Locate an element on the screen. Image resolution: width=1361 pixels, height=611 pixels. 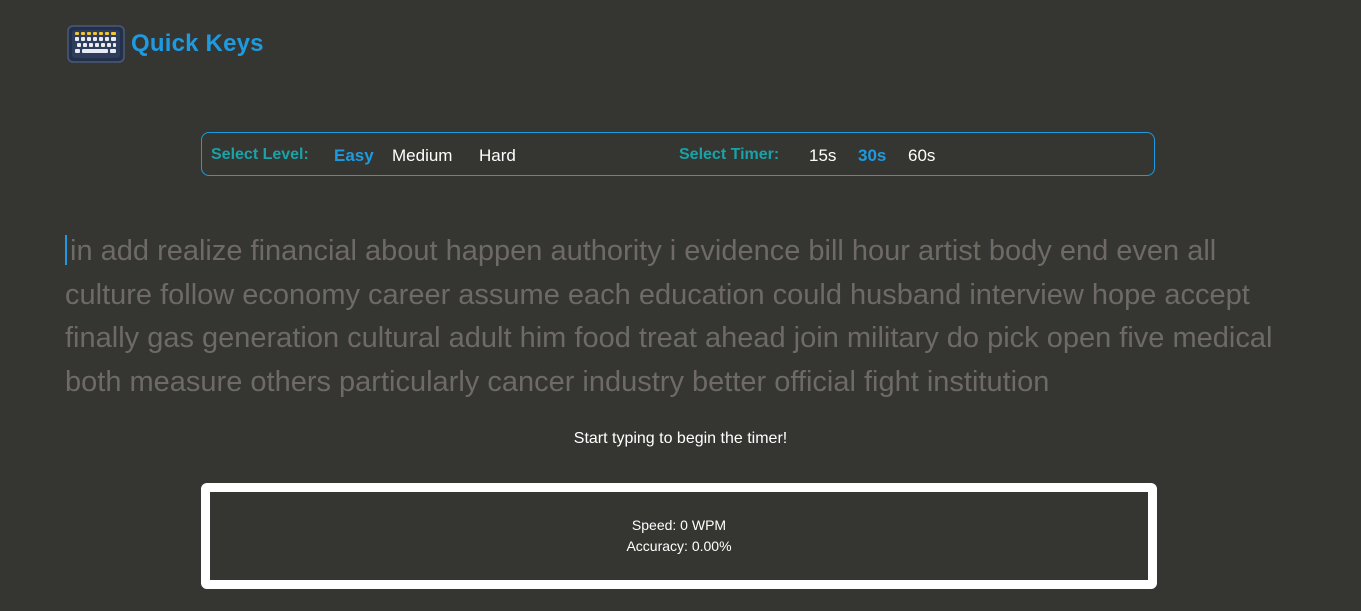
level-option-easy: Easy is located at coordinates (354, 156).